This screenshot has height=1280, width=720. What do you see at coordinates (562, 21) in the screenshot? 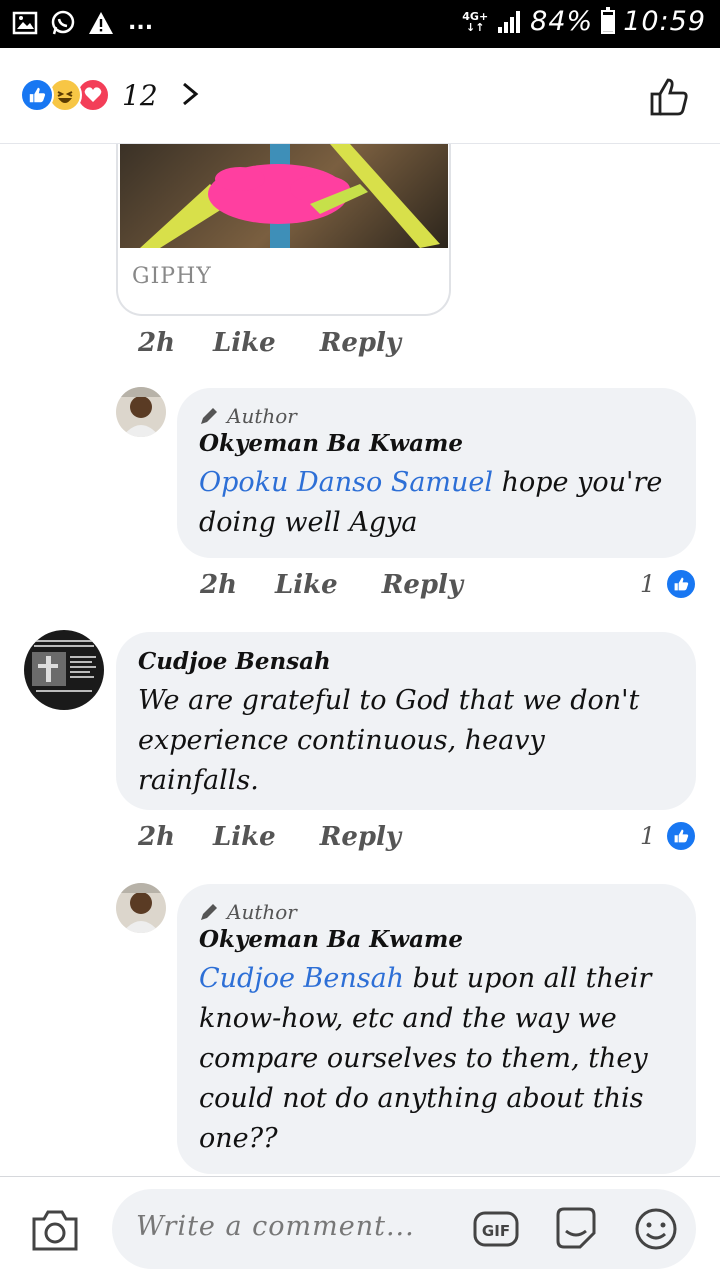
I see `battery-percent: 84%` at bounding box center [562, 21].